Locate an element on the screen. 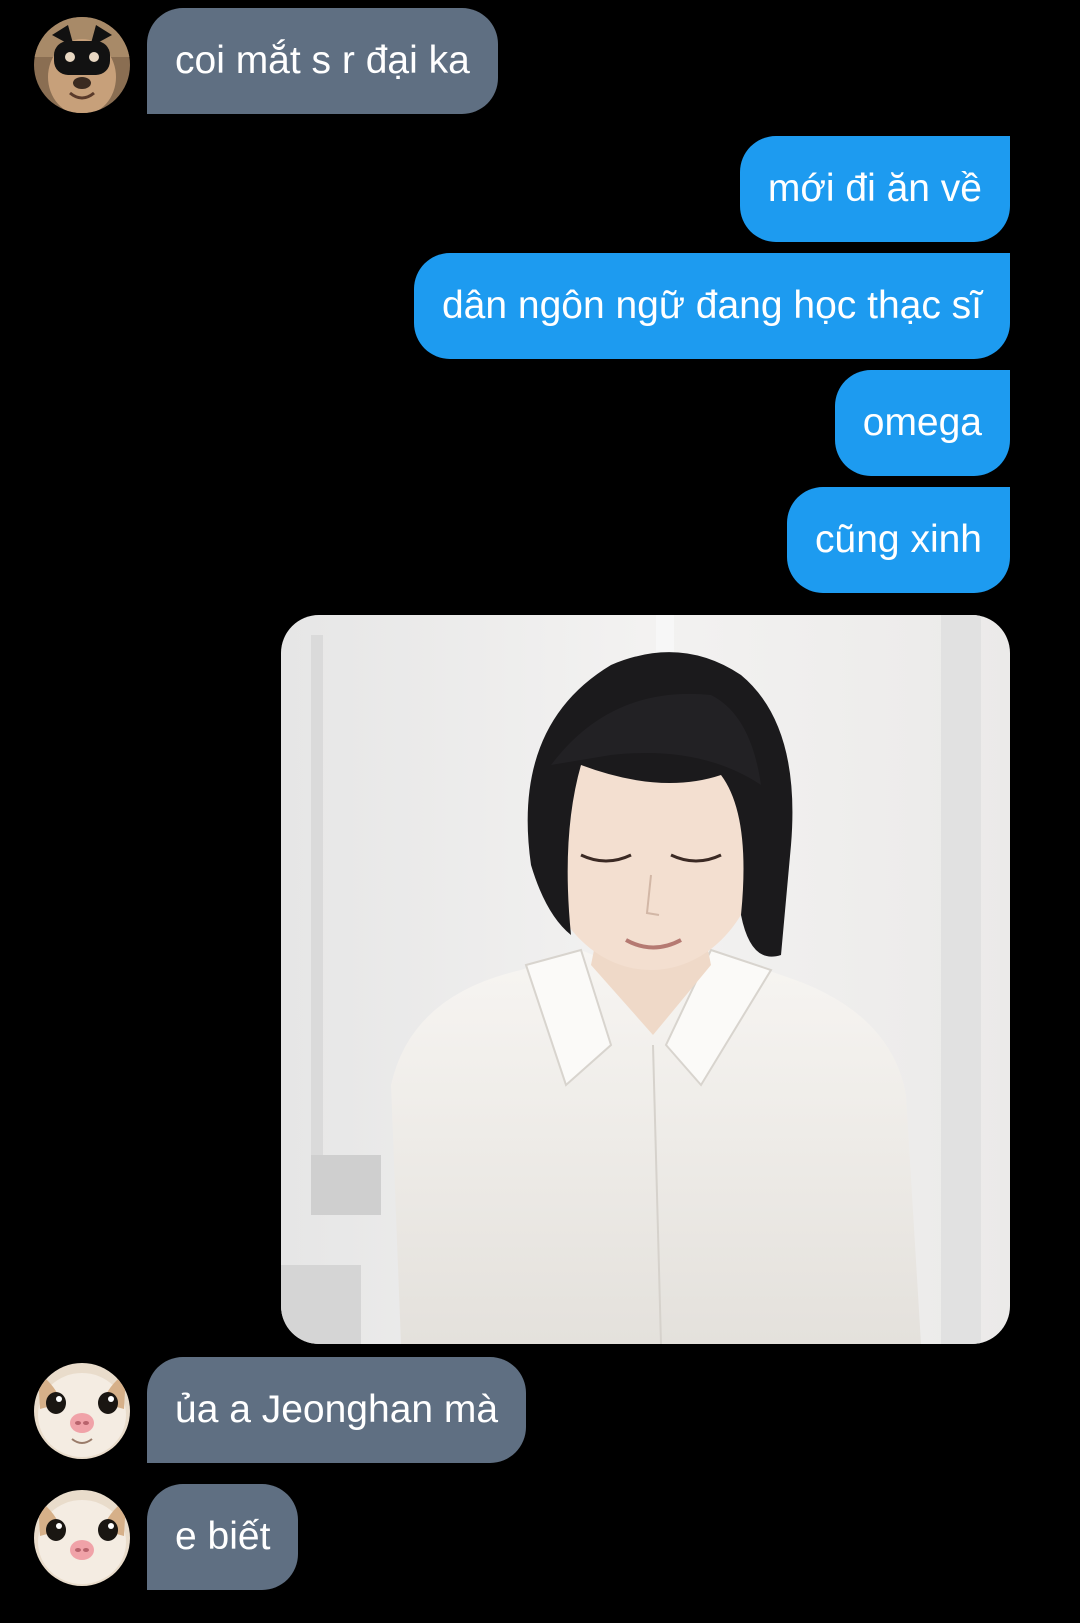 The image size is (1080, 1623). message-bubble: omega is located at coordinates (922, 423).